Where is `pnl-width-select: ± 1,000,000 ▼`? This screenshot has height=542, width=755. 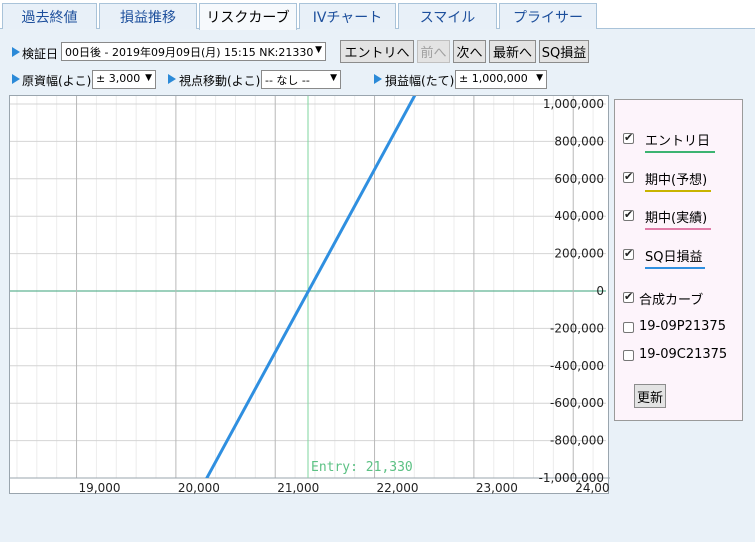 pnl-width-select: ± 1,000,000 ▼ is located at coordinates (501, 79).